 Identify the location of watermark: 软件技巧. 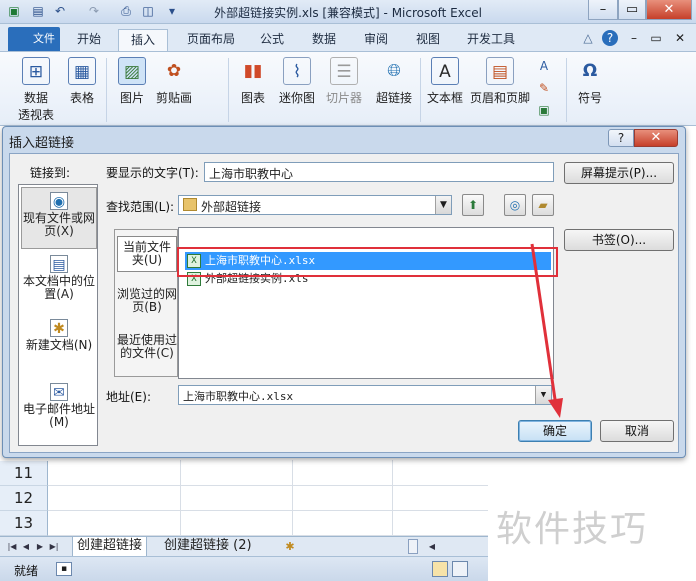
(572, 529).